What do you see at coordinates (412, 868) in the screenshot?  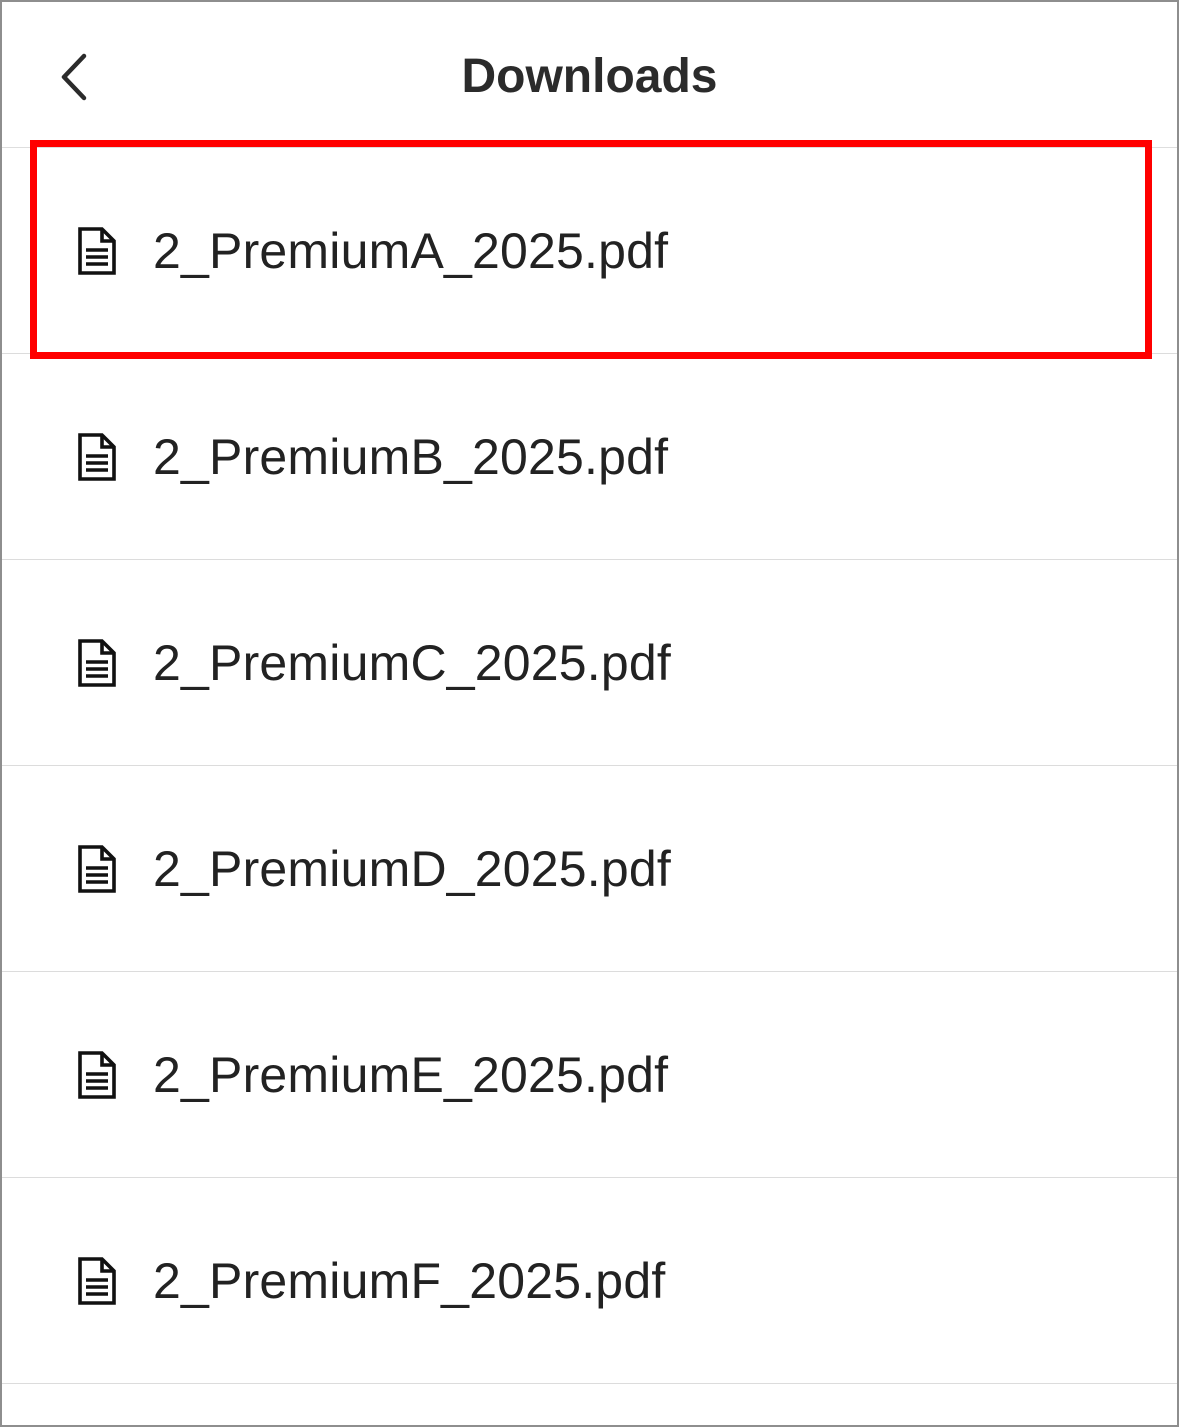 I see `file-name: 2_PremiumD_2025.pdf` at bounding box center [412, 868].